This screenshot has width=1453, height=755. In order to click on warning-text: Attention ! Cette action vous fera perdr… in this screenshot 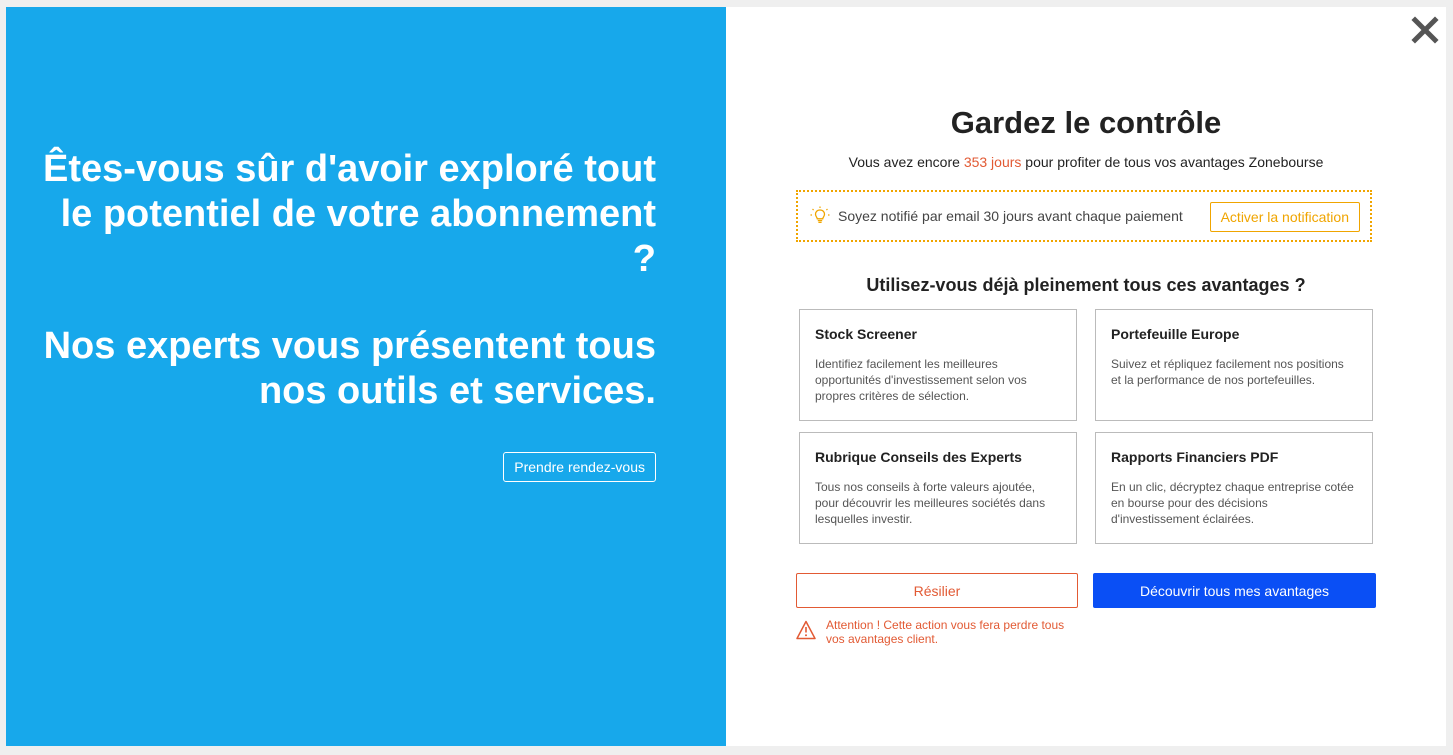, I will do `click(945, 632)`.